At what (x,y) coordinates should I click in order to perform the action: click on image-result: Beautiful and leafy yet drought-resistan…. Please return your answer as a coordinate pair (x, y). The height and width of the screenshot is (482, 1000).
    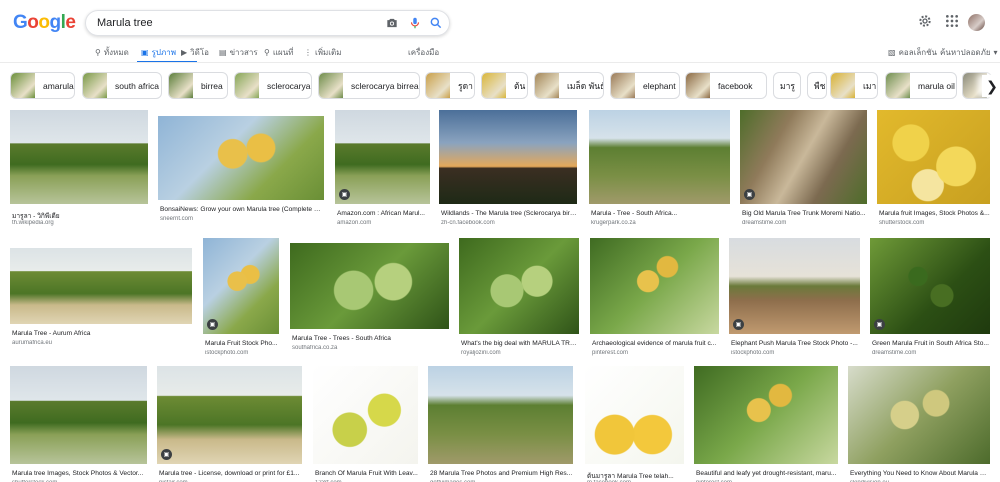
    Looking at the image, I should click on (766, 424).